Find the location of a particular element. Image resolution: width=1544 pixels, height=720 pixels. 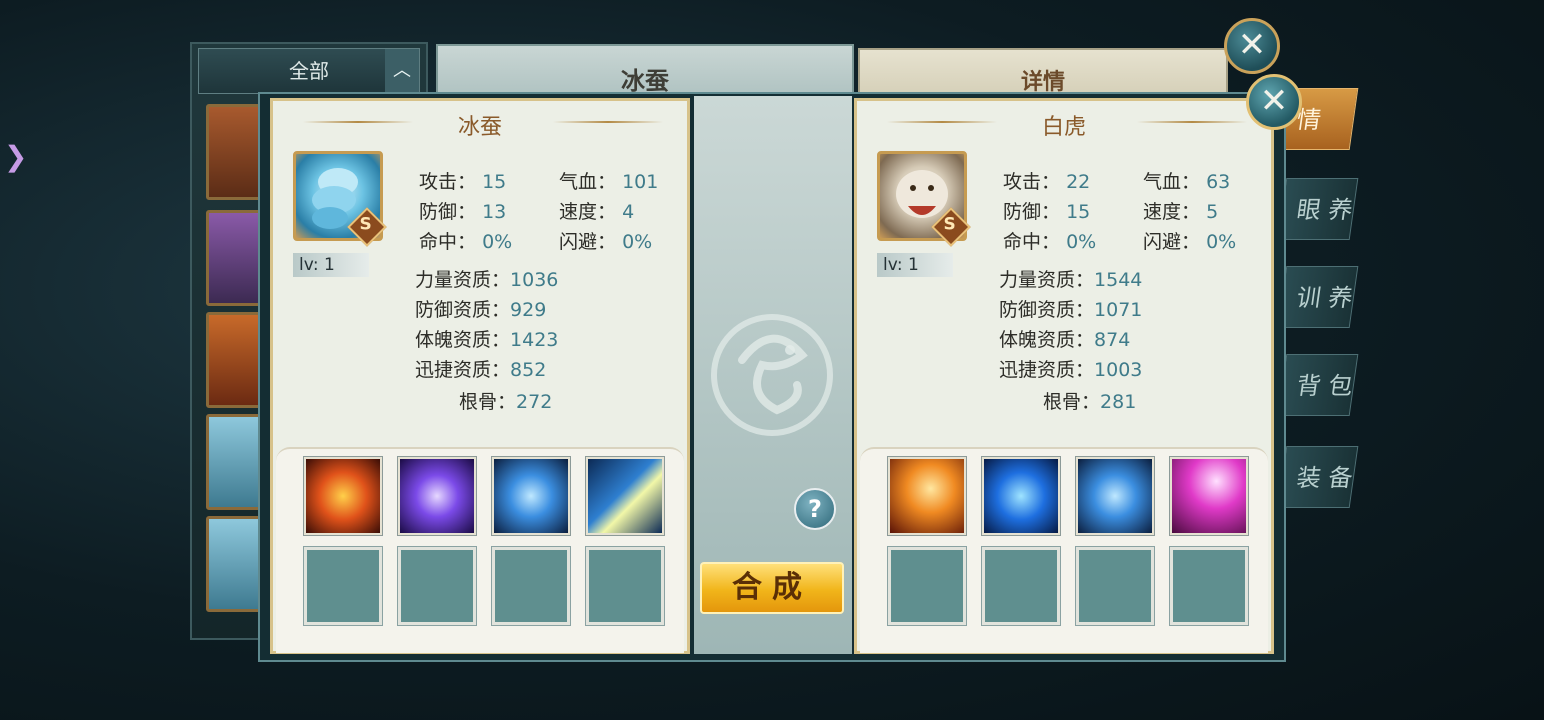

background-close-button: ✕ is located at coordinates (1252, 46).